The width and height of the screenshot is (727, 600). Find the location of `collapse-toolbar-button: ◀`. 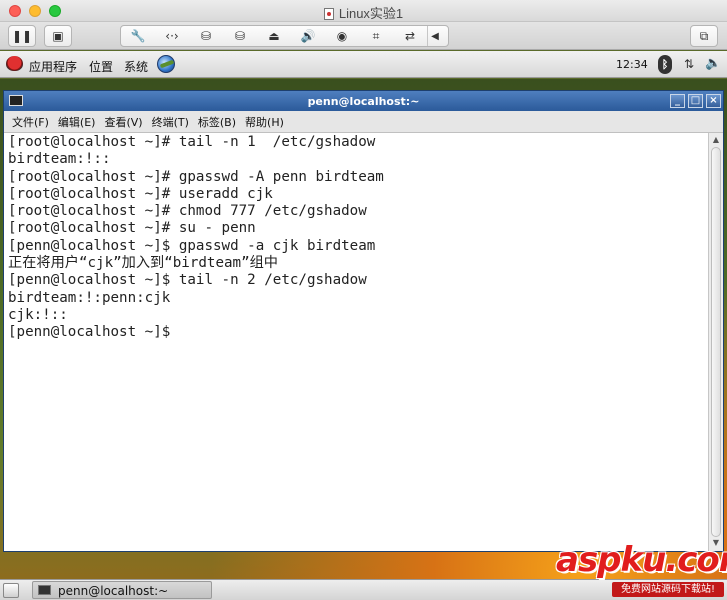

collapse-toolbar-button: ◀ is located at coordinates (434, 36).